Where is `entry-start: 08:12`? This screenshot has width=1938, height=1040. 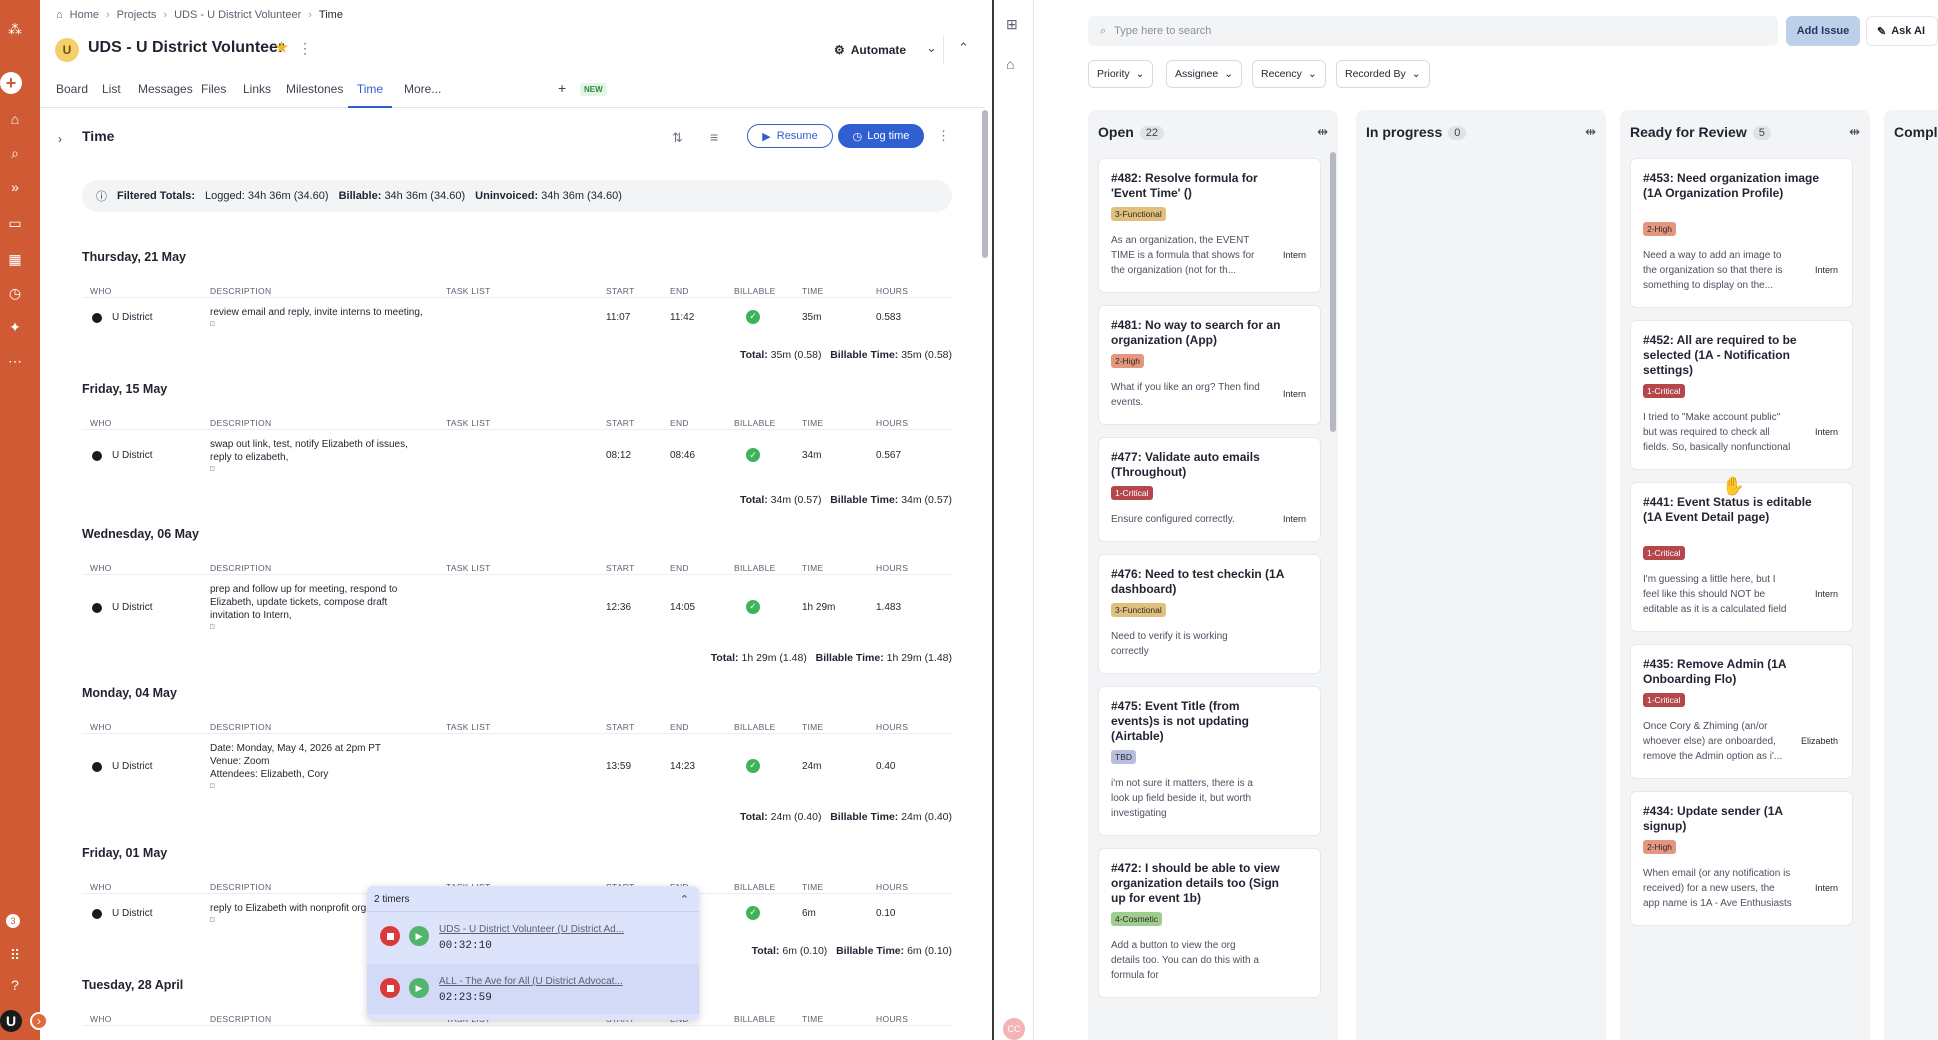
entry-start: 08:12 is located at coordinates (619, 455).